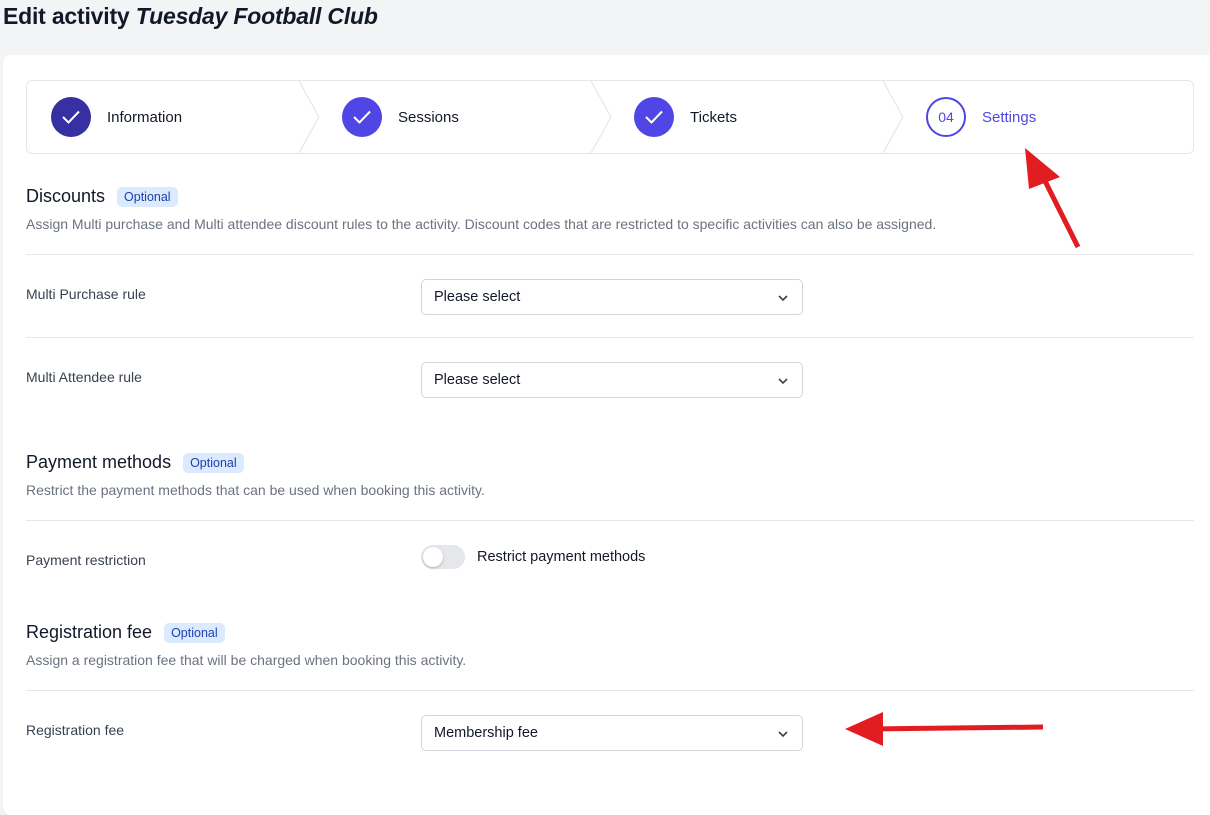 The image size is (1210, 815). What do you see at coordinates (713, 117) in the screenshot?
I see `step-label: Tickets` at bounding box center [713, 117].